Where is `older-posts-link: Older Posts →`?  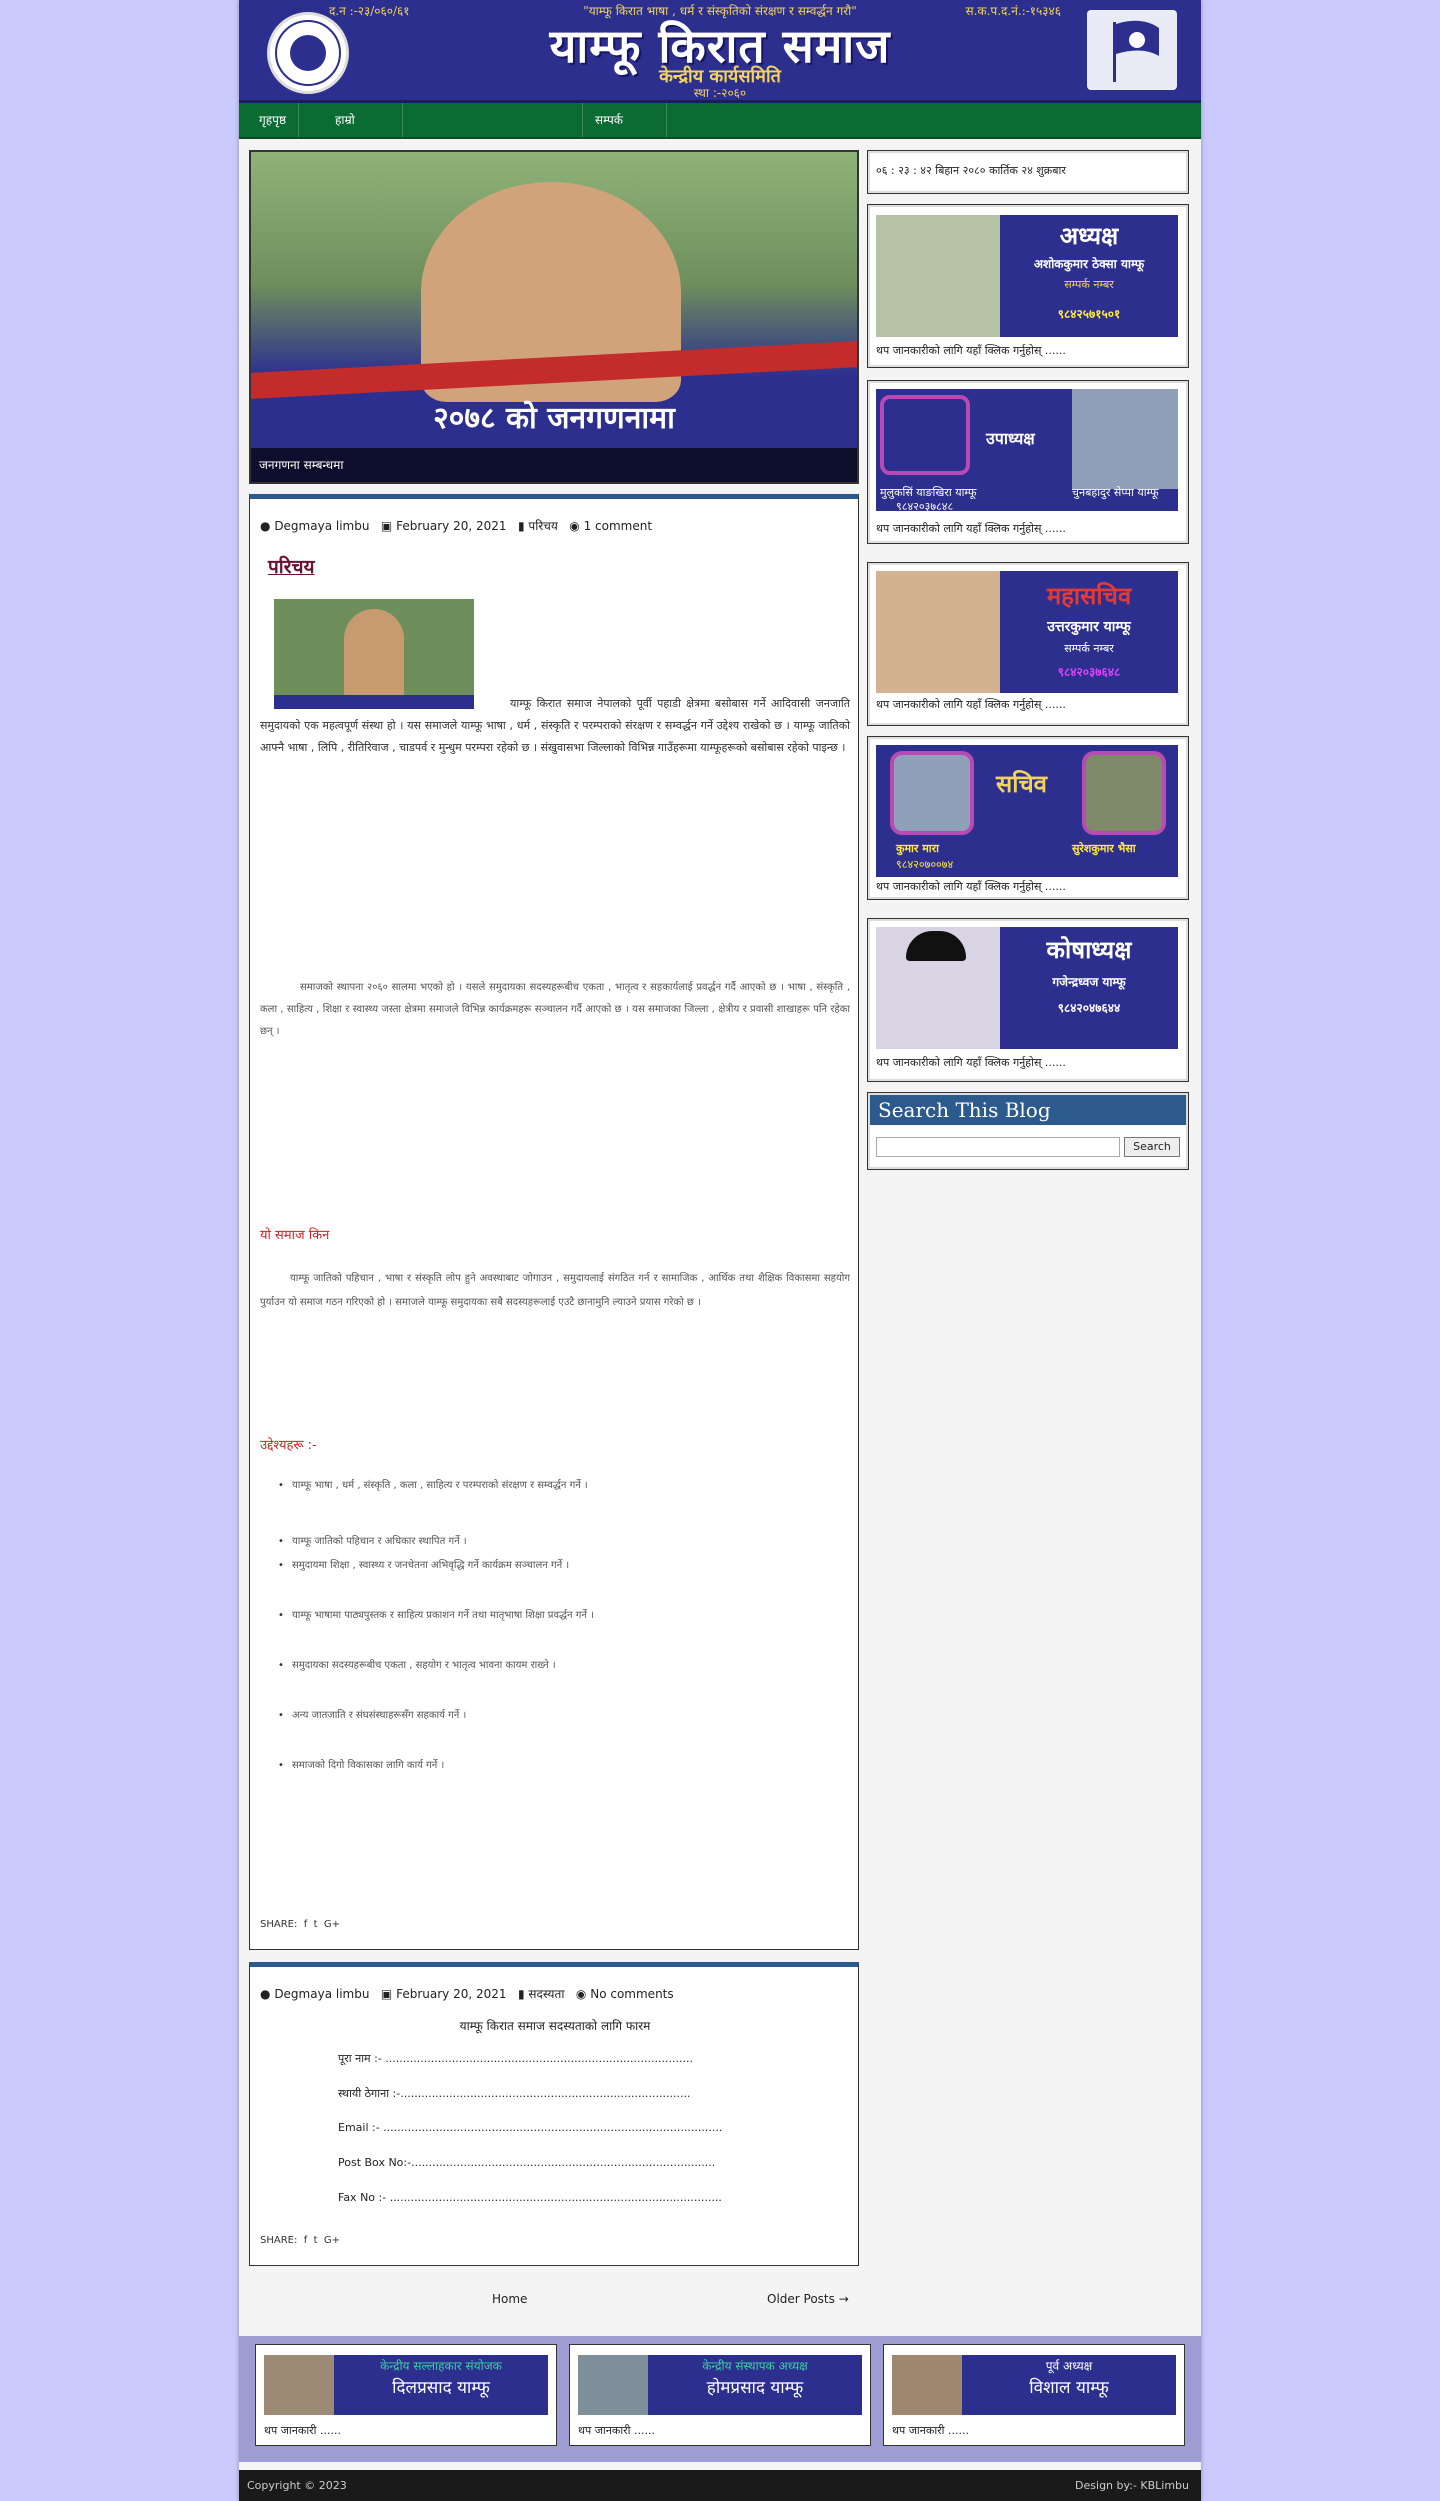
older-posts-link: Older Posts → is located at coordinates (808, 2299).